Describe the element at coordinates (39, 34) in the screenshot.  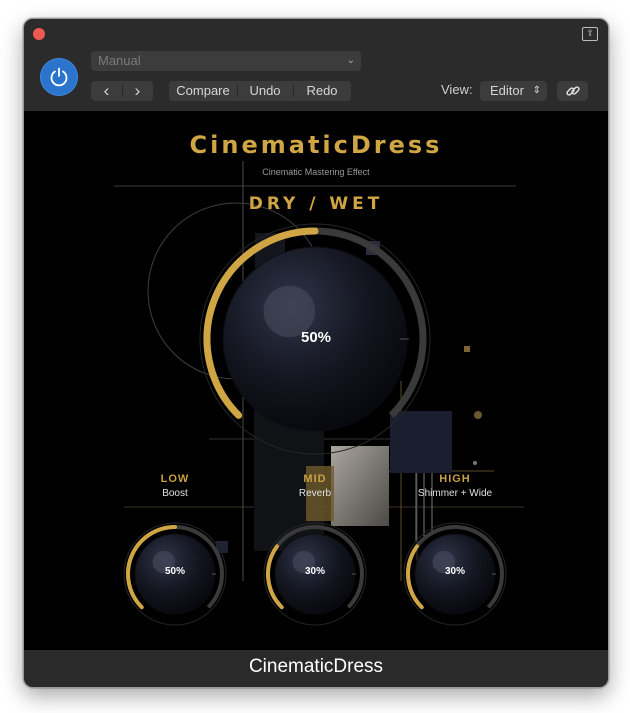
I see `close-window-button` at that location.